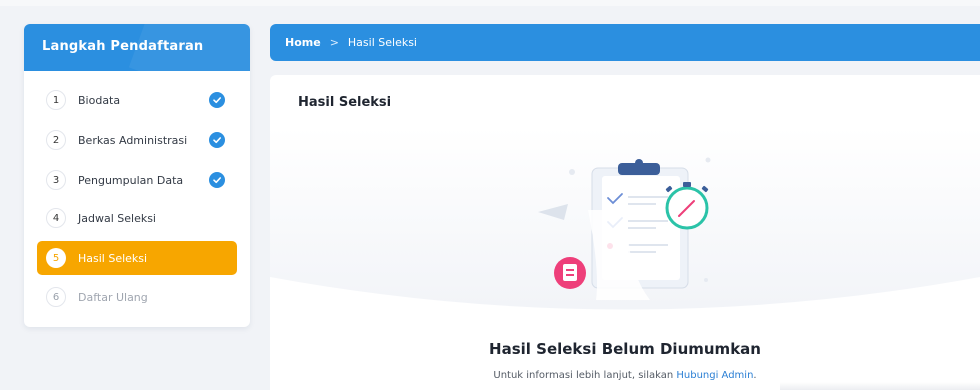  Describe the element at coordinates (624, 228) in the screenshot. I see `clipboard-timer-illustration` at that location.